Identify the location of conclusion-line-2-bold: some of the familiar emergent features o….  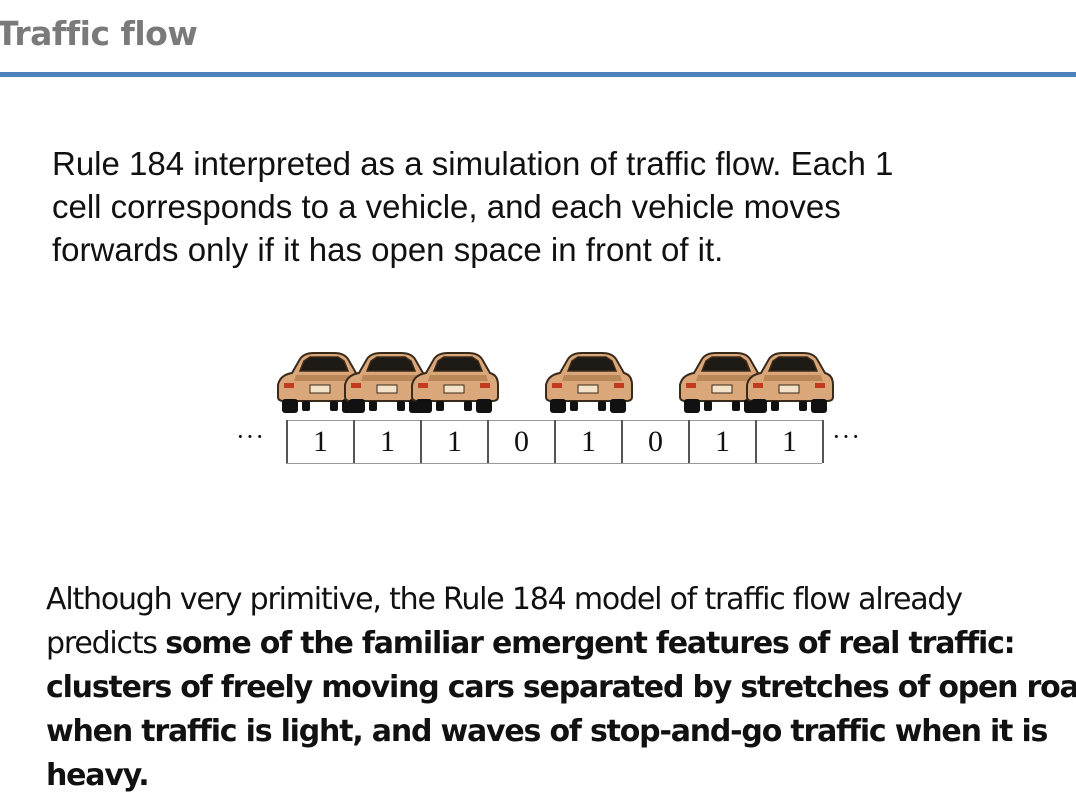
(590, 643).